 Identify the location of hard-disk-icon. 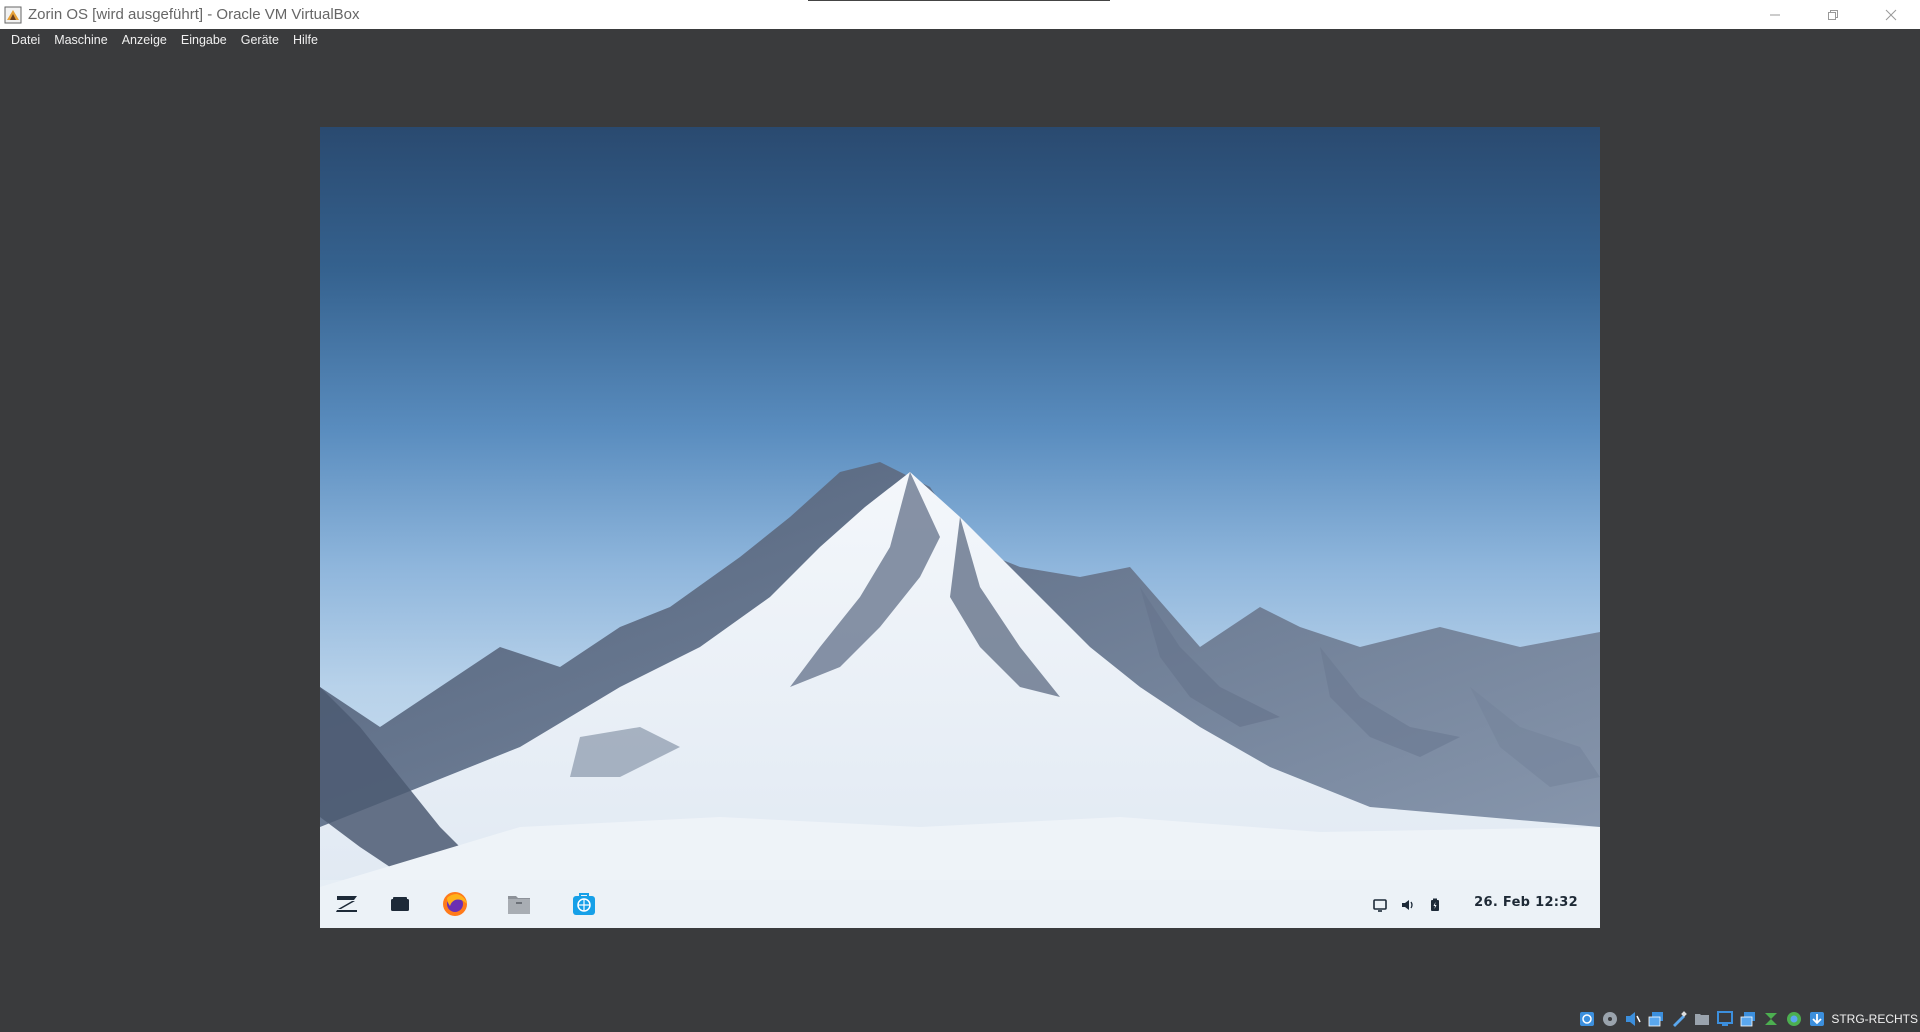
(1587, 1019).